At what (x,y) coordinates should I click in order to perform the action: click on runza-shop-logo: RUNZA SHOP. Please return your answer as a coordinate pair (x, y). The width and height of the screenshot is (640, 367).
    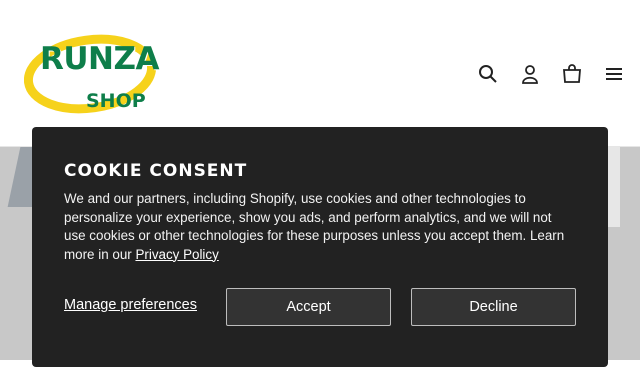
    Looking at the image, I should click on (91, 74).